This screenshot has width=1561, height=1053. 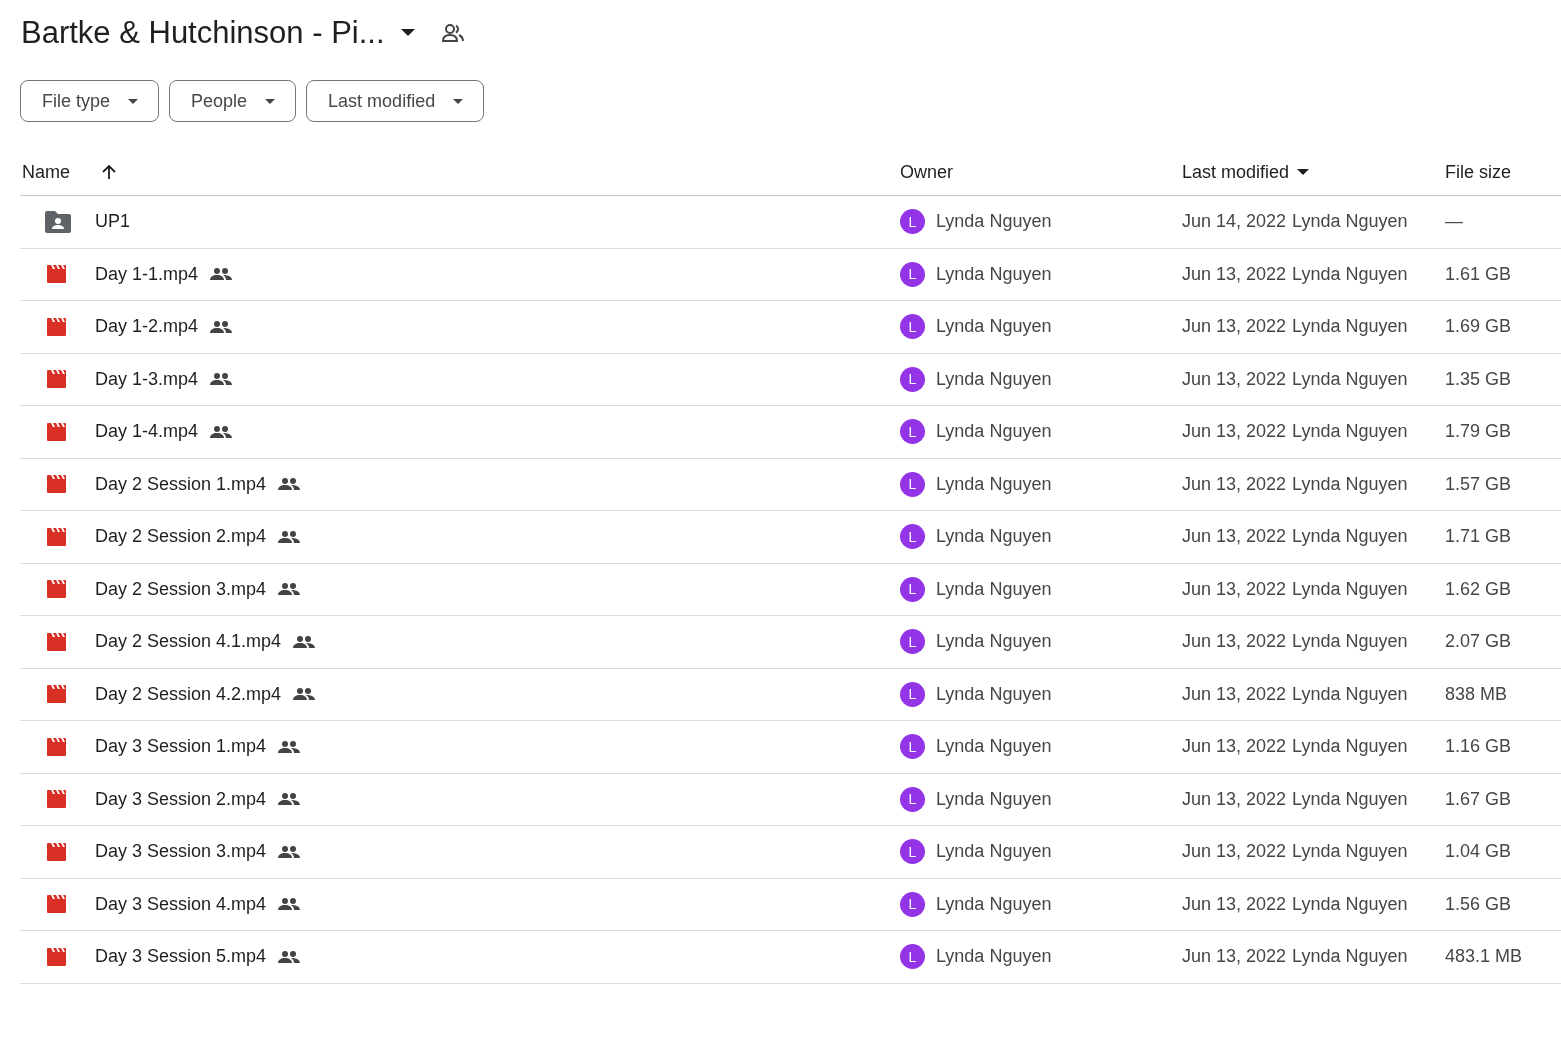 What do you see at coordinates (926, 172) in the screenshot?
I see `column-header: Owner` at bounding box center [926, 172].